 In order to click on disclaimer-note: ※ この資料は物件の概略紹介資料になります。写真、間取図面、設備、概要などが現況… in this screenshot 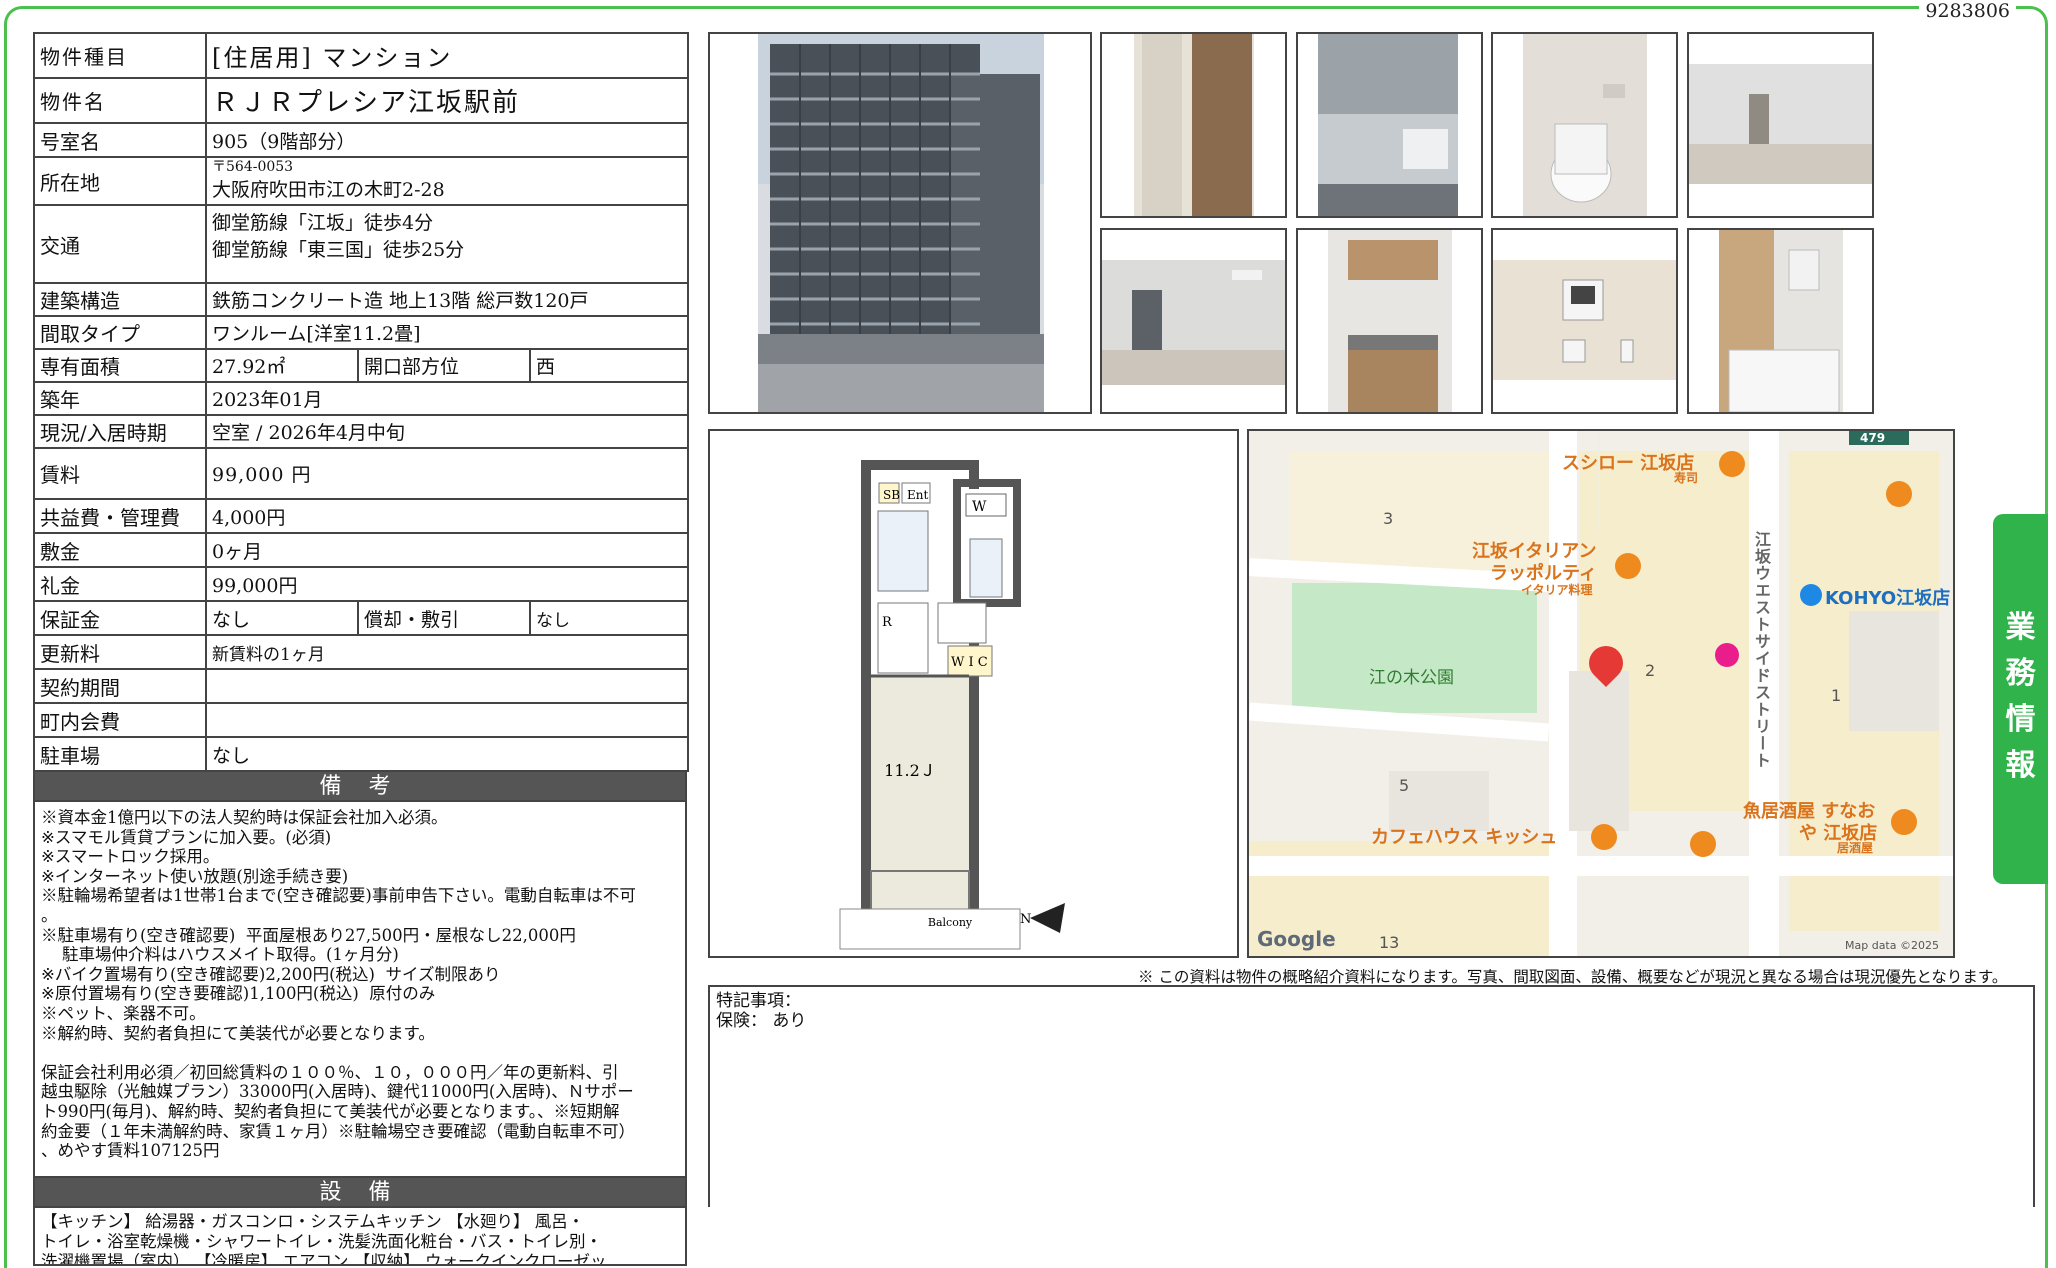, I will do `click(1573, 977)`.